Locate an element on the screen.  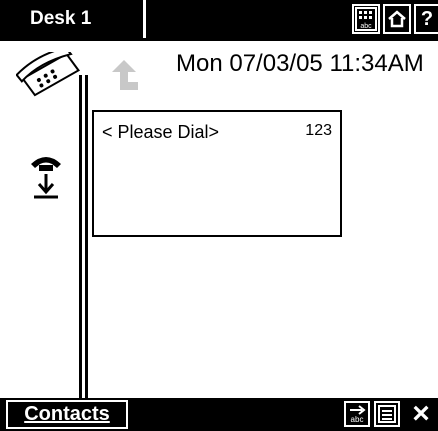
home-button is located at coordinates (397, 19).